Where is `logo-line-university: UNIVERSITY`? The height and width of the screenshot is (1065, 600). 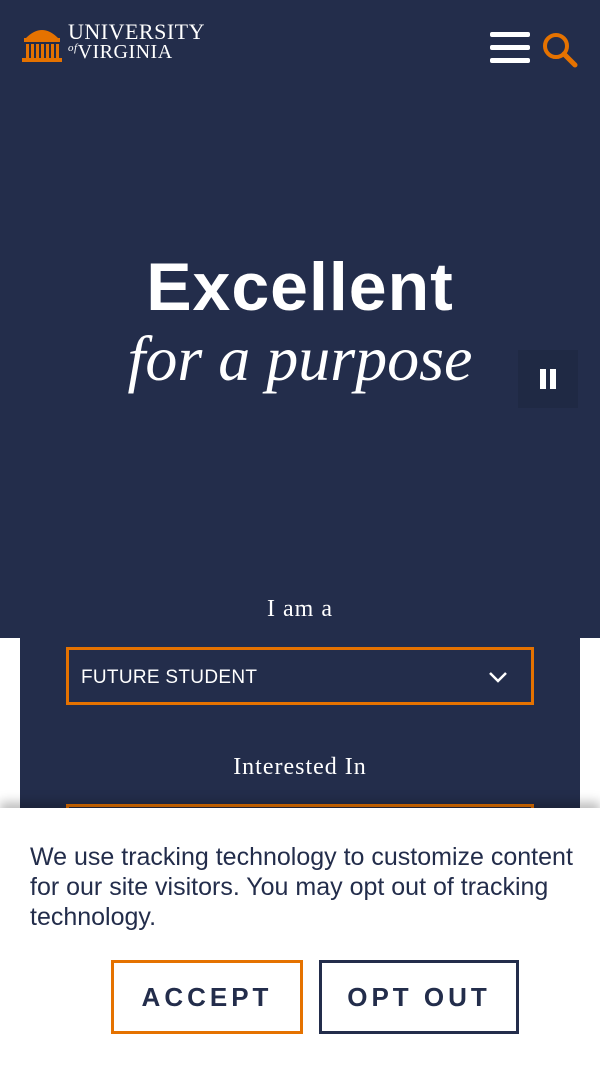
logo-line-university: UNIVERSITY is located at coordinates (136, 32).